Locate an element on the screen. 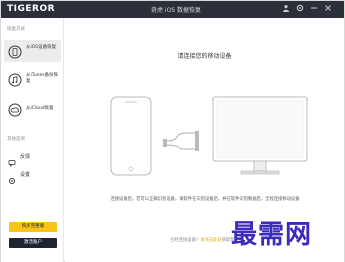 This screenshot has height=262, width=345. section-label-recovery: 恢复方式 is located at coordinates (16, 29).